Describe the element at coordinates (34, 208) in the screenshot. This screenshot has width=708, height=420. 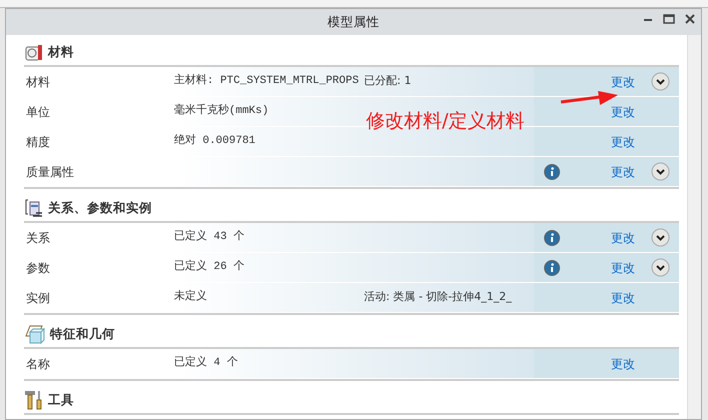
I see `document-icon` at that location.